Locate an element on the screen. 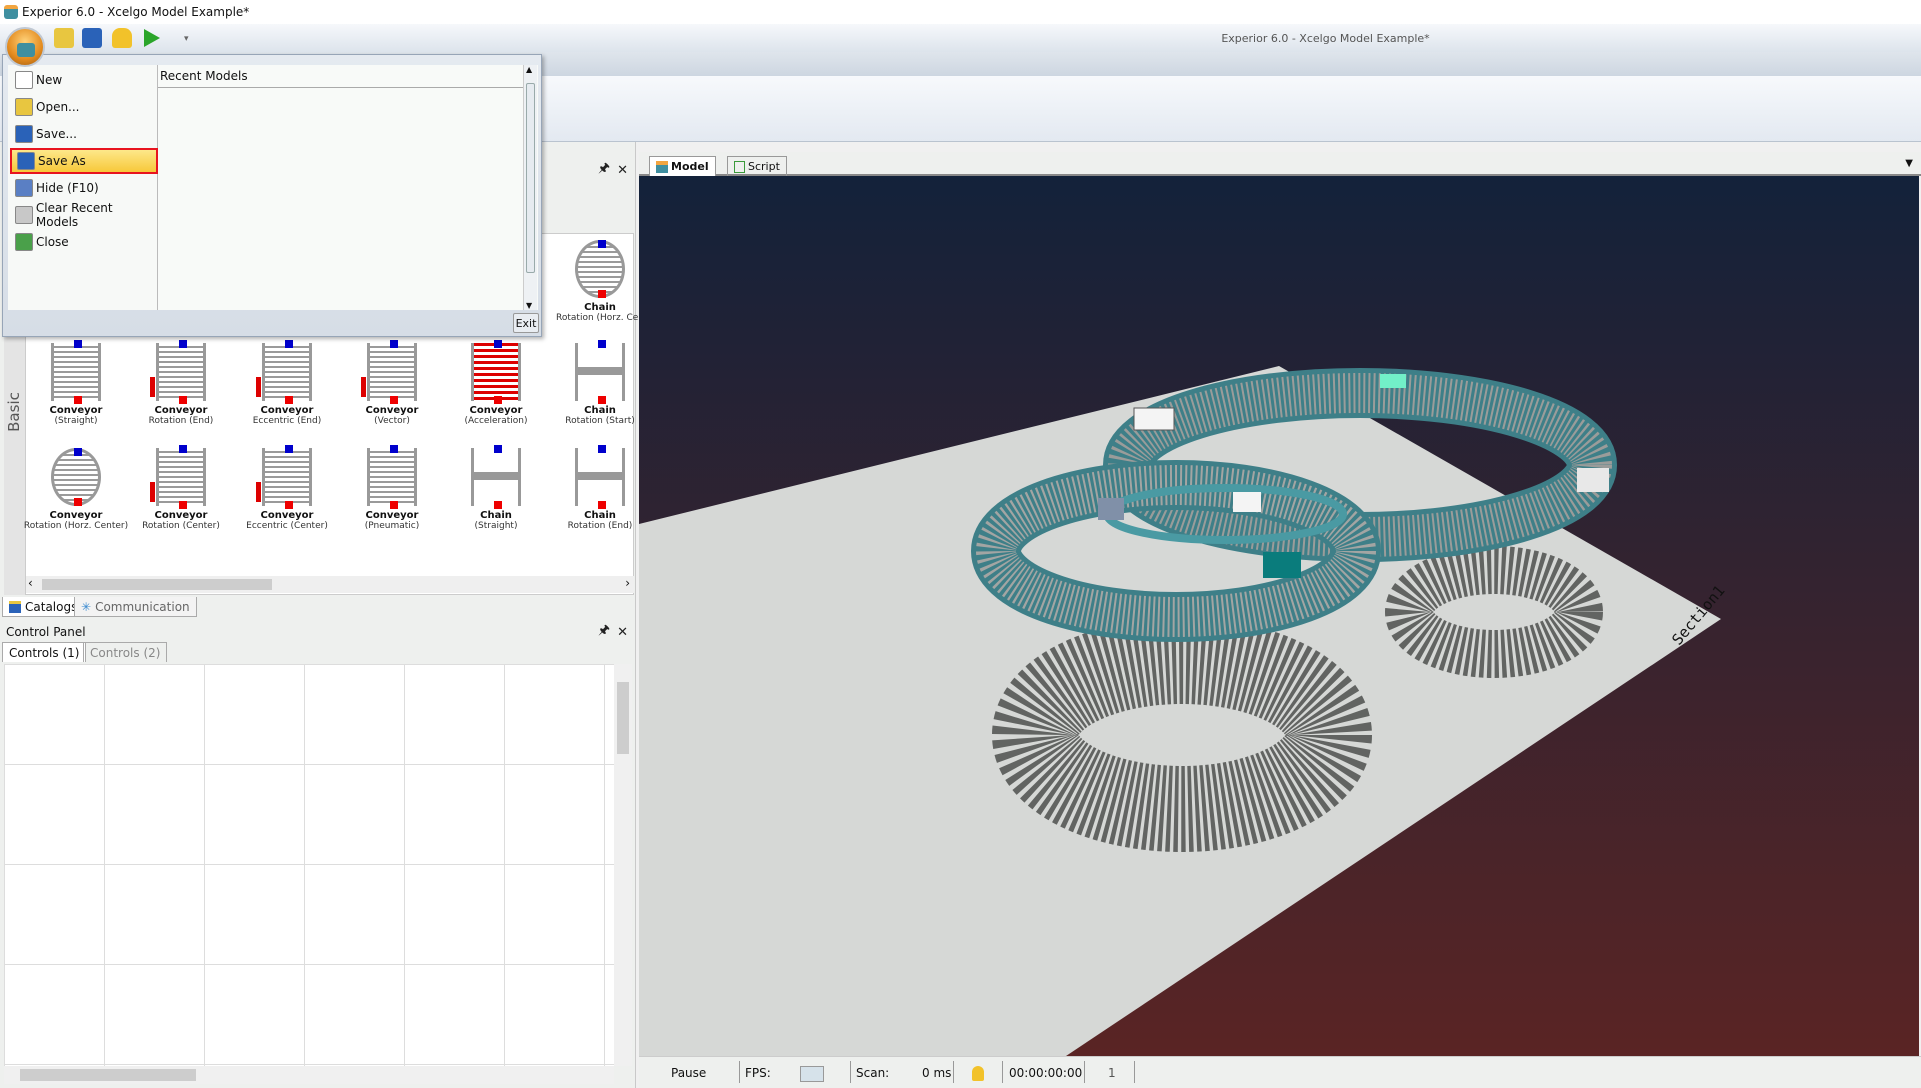  catalog-item: Conveyor Rotation (Horz. Center) is located at coordinates (76, 489).